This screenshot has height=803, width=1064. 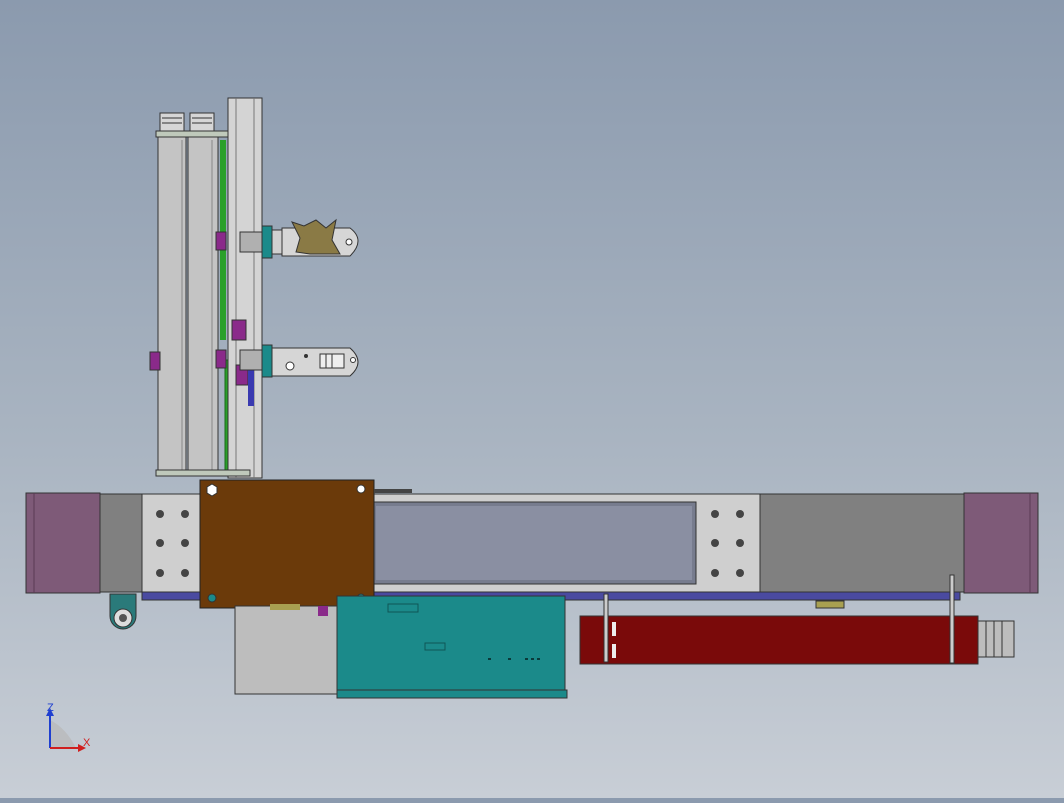 I want to click on roller-wheel, so click(x=123, y=611).